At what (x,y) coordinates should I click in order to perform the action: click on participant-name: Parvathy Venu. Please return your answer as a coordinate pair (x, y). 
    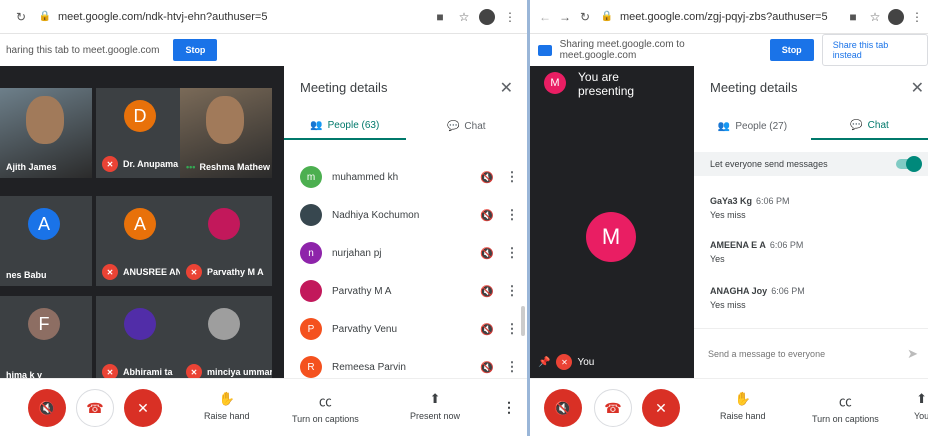
    Looking at the image, I should click on (365, 329).